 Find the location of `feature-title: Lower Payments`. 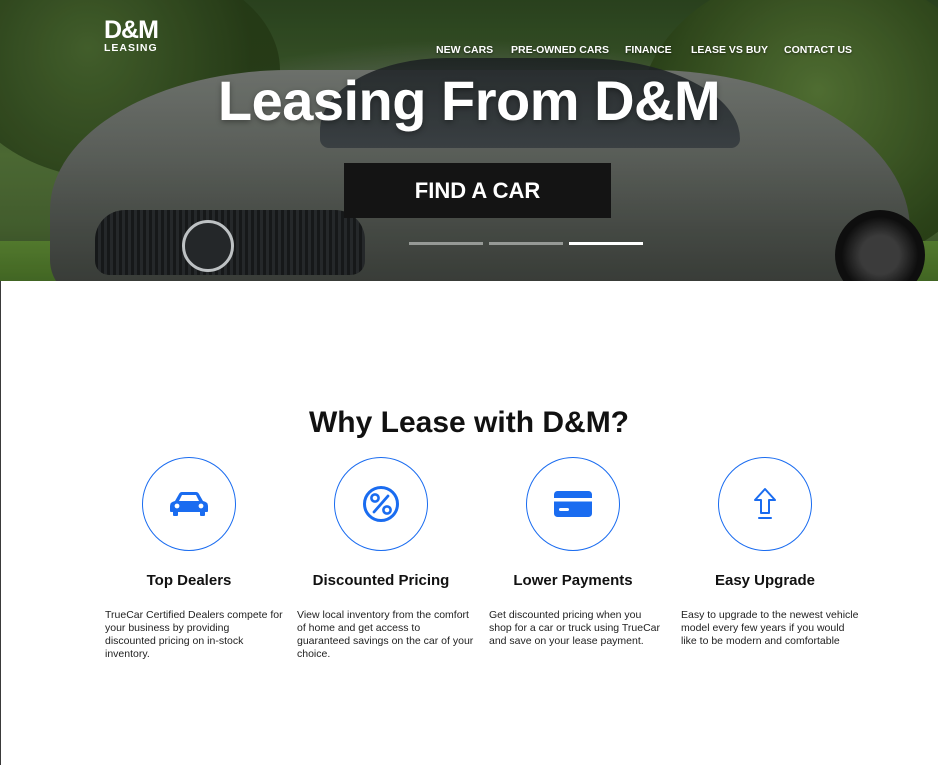

feature-title: Lower Payments is located at coordinates (573, 580).